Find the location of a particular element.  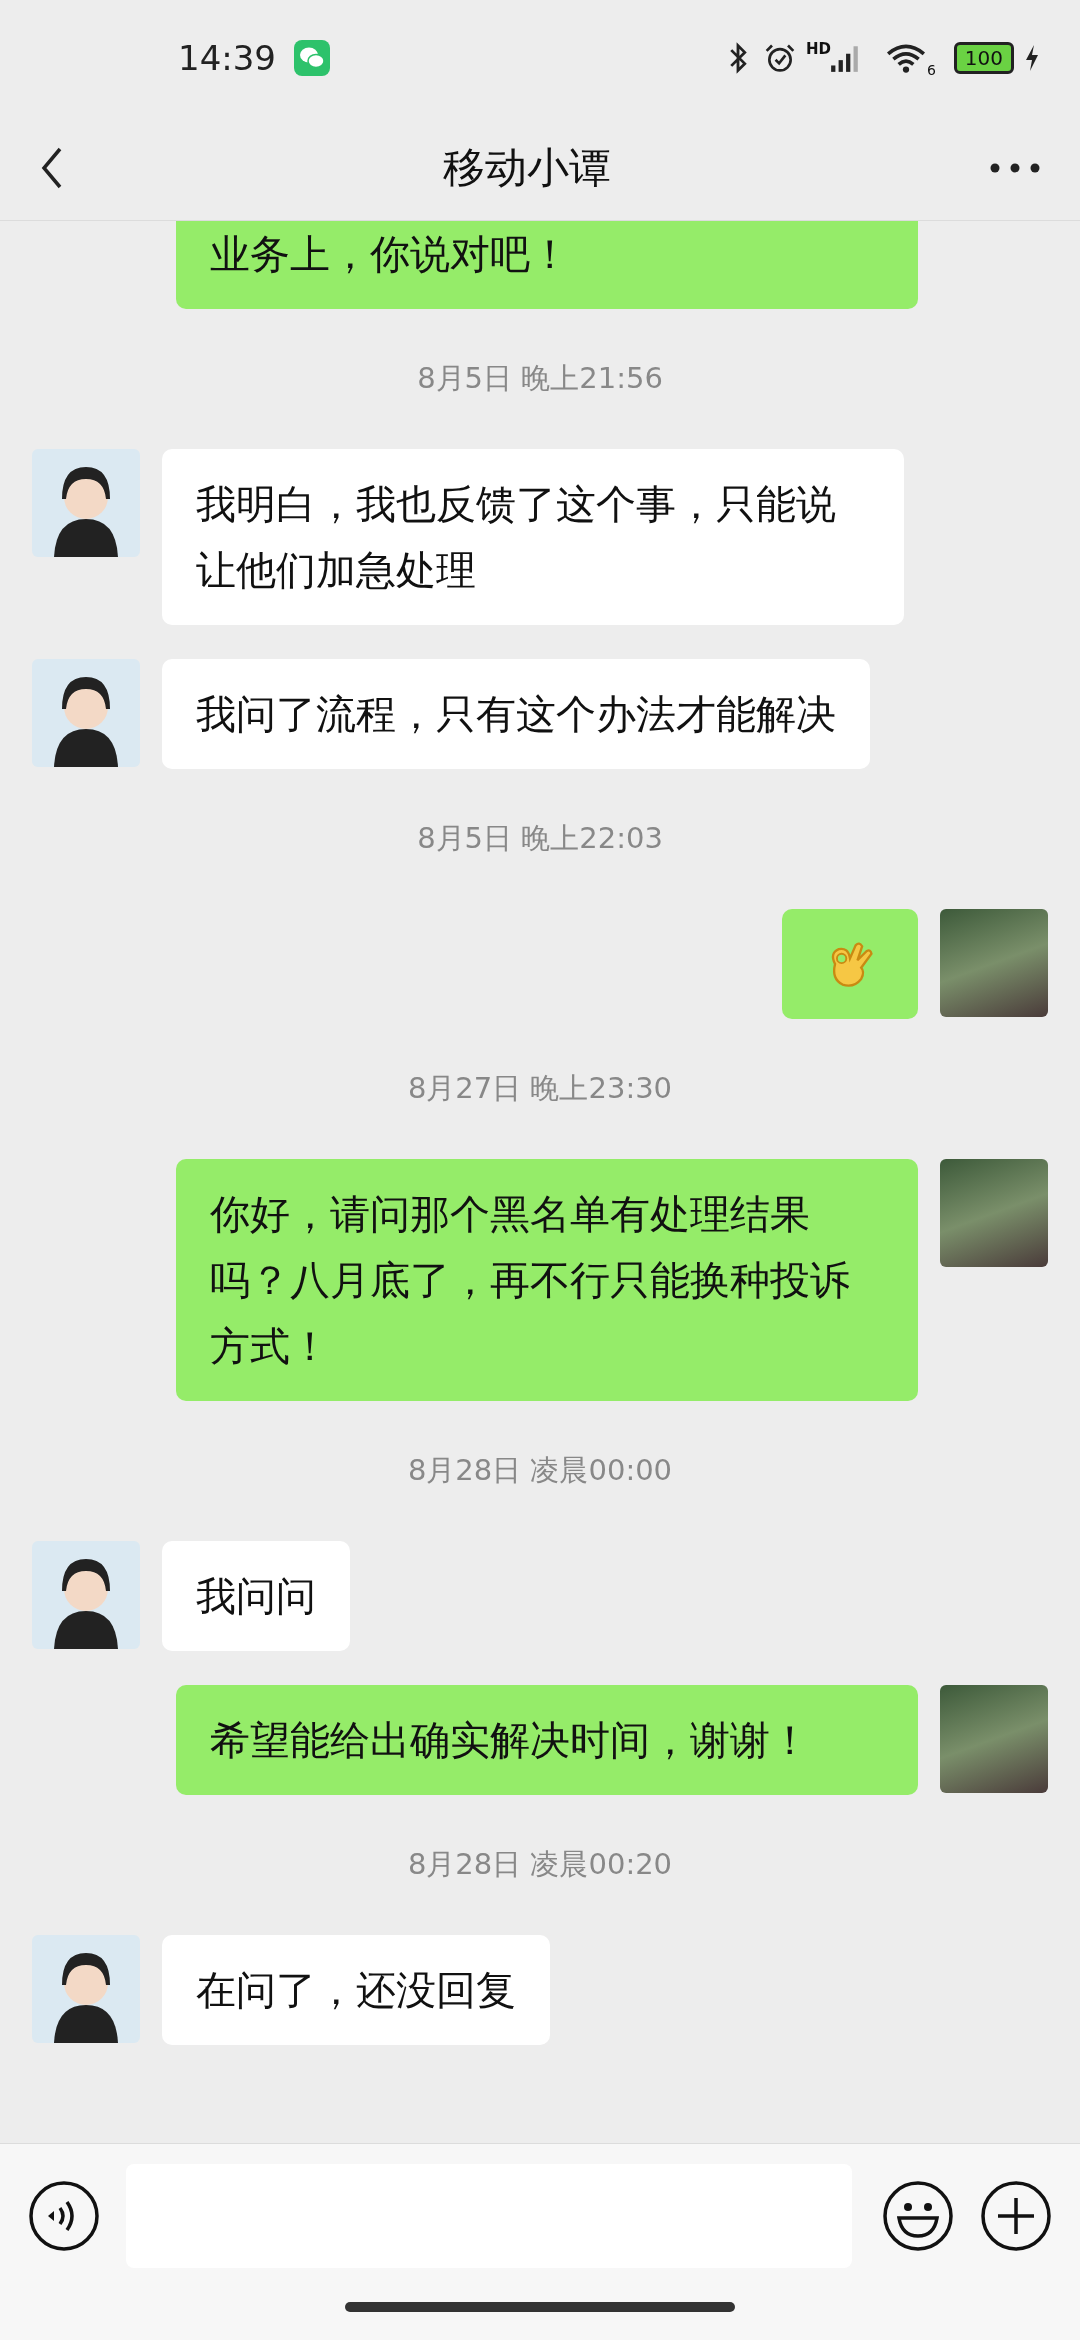

chat-title: 移动小谭 is located at coordinates (527, 168).